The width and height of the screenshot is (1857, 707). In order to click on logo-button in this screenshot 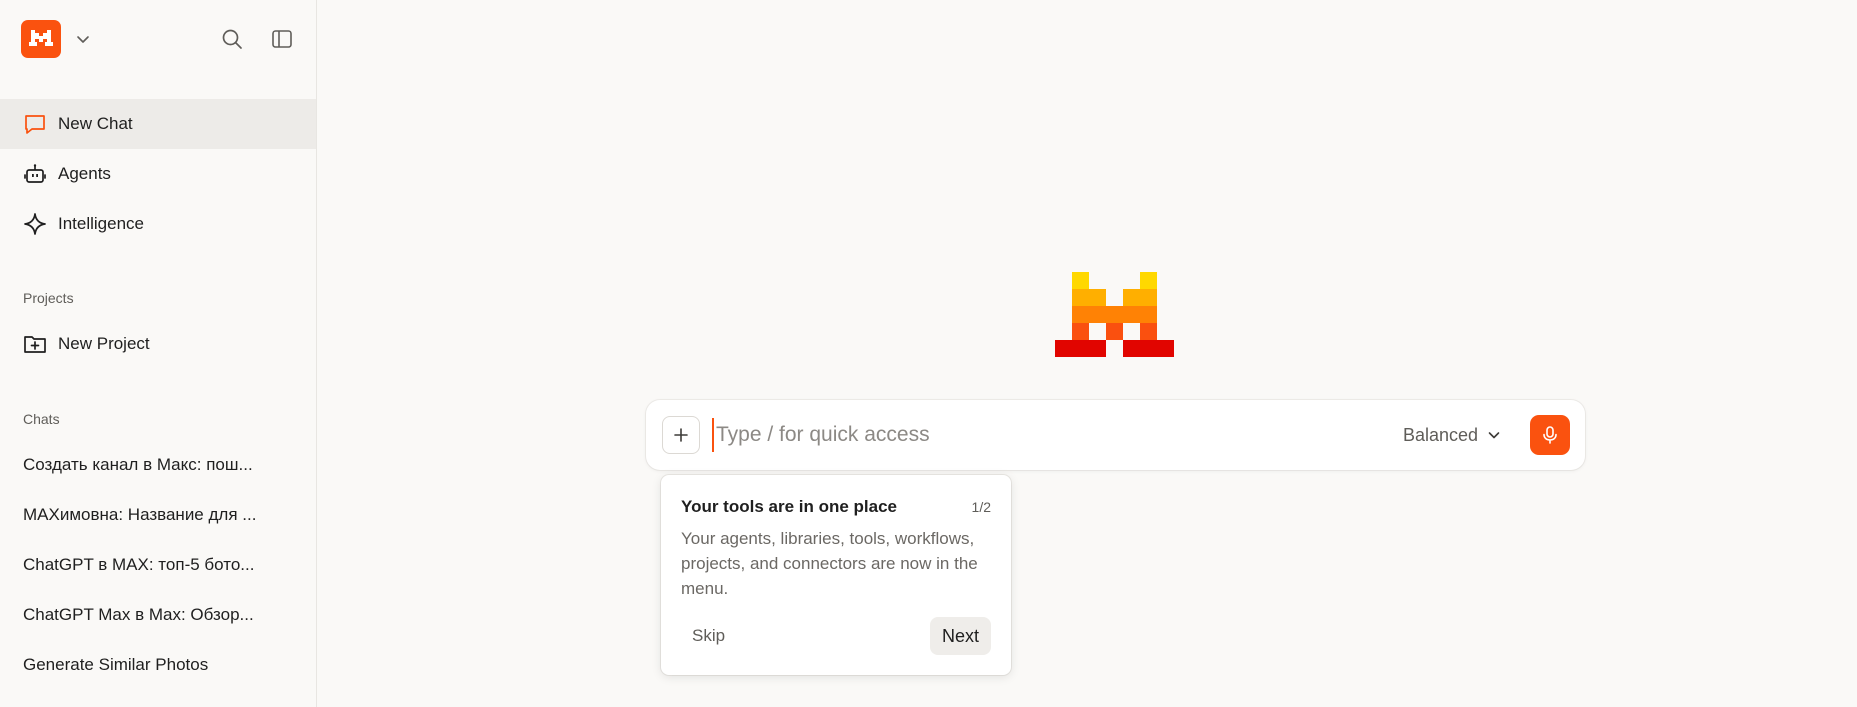, I will do `click(41, 39)`.